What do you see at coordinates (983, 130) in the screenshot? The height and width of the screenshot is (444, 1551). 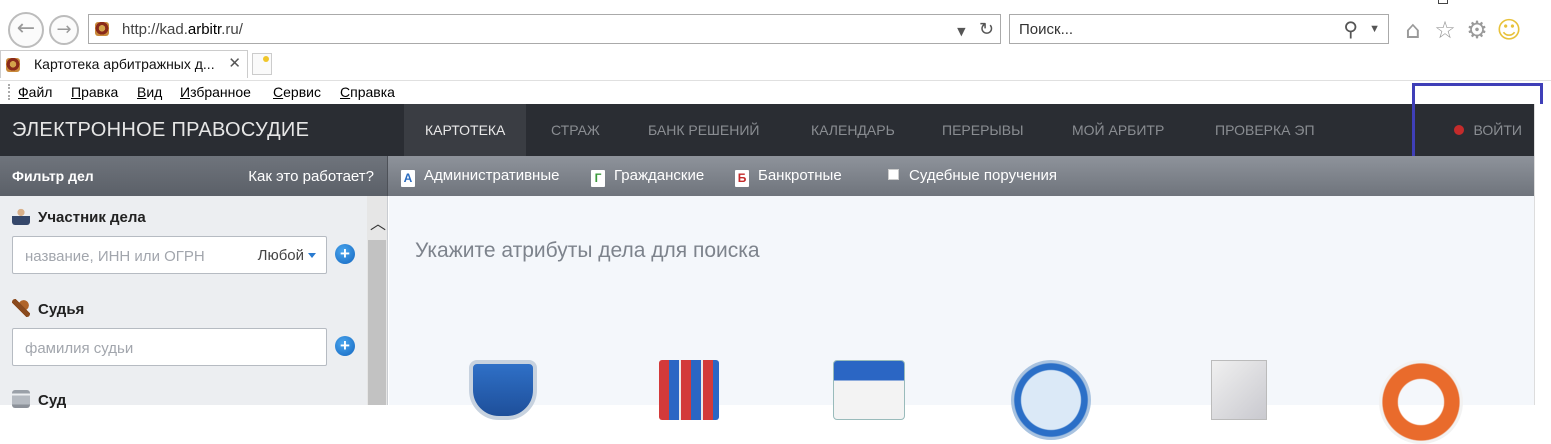 I see `nav-pereryvy: ПЕРЕРЫВЫ` at bounding box center [983, 130].